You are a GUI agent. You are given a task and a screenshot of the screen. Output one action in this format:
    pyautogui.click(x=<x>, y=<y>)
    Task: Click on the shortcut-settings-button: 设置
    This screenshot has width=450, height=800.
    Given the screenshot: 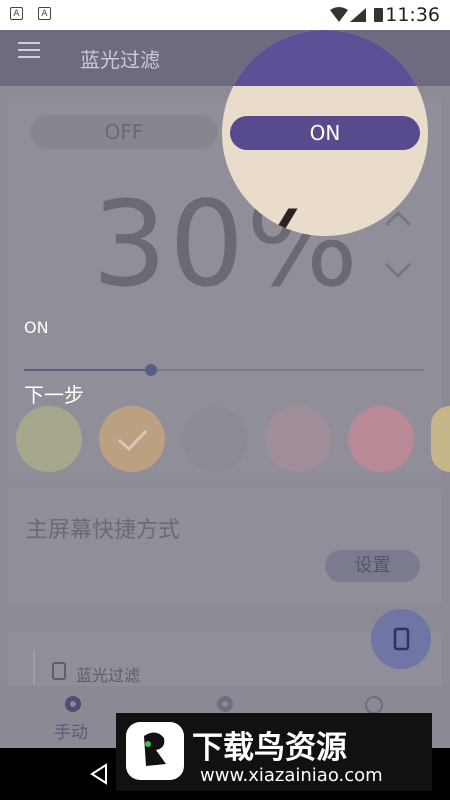 What is the action you would take?
    pyautogui.click(x=372, y=566)
    